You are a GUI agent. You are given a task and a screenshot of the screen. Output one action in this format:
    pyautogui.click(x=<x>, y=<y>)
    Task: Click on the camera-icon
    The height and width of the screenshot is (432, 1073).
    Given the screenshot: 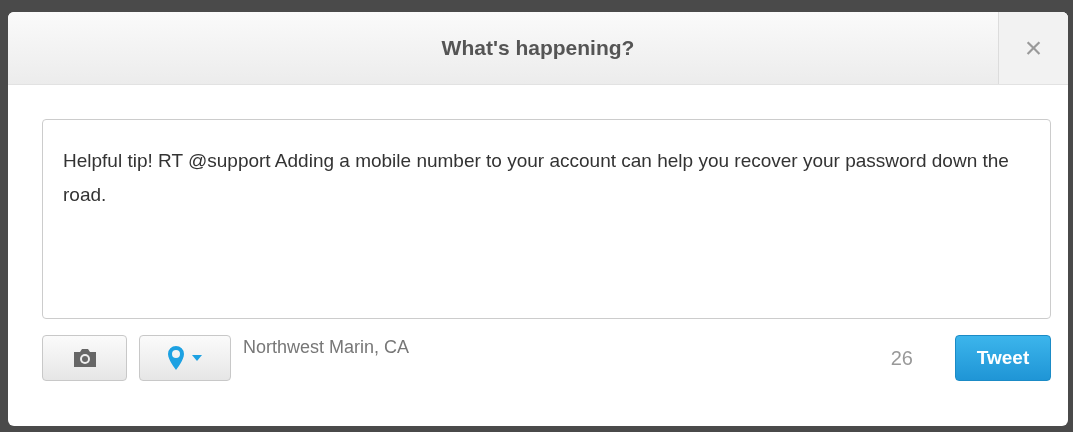 What is the action you would take?
    pyautogui.click(x=84, y=358)
    